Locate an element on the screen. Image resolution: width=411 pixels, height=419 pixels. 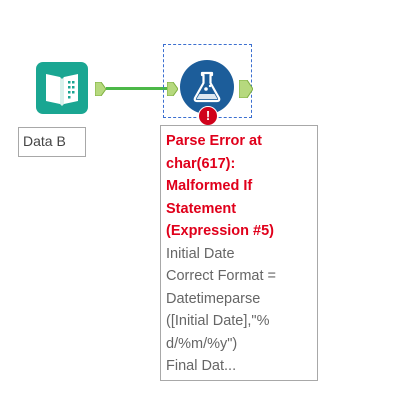
expression-line: Initial Date is located at coordinates (200, 253).